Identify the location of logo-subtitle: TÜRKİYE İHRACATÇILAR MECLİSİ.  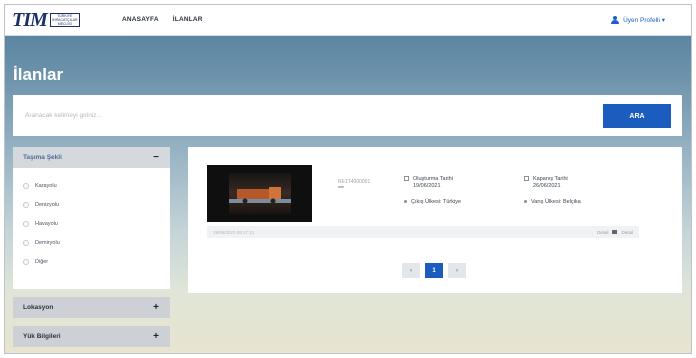
(64, 20).